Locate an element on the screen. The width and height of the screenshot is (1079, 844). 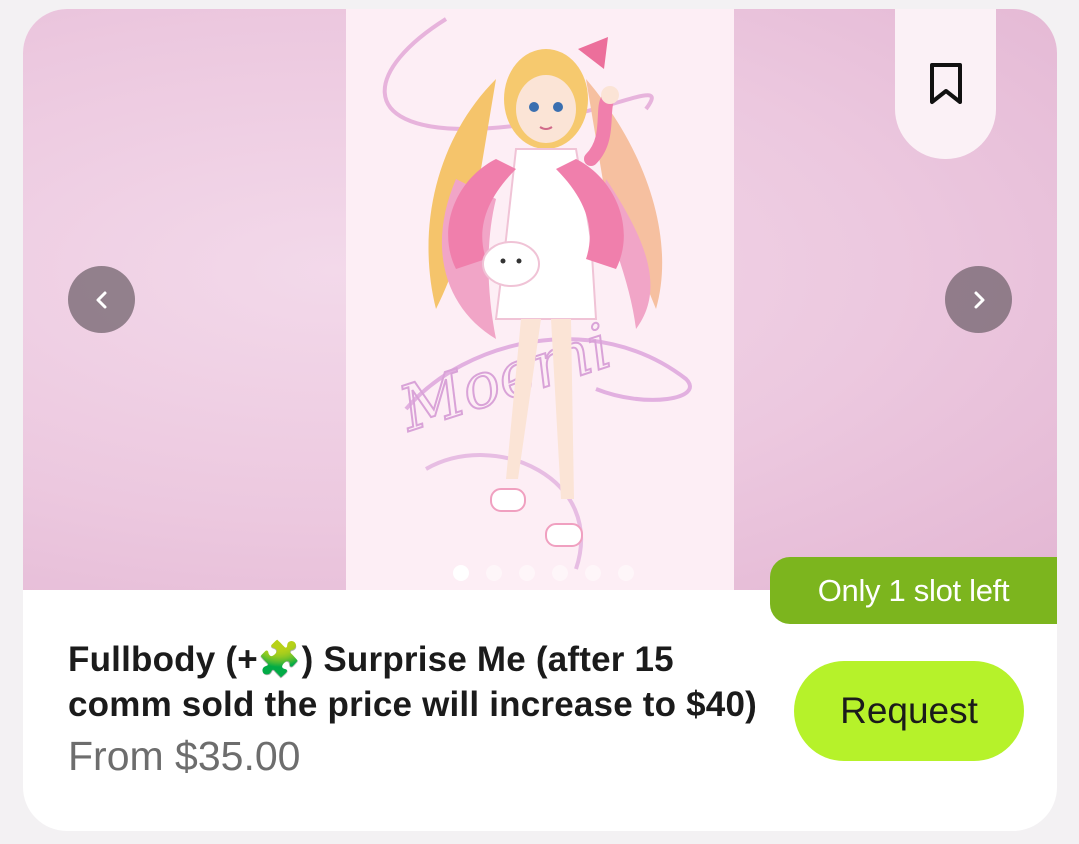
artwork-signature: Moemi is located at coordinates (504, 377).